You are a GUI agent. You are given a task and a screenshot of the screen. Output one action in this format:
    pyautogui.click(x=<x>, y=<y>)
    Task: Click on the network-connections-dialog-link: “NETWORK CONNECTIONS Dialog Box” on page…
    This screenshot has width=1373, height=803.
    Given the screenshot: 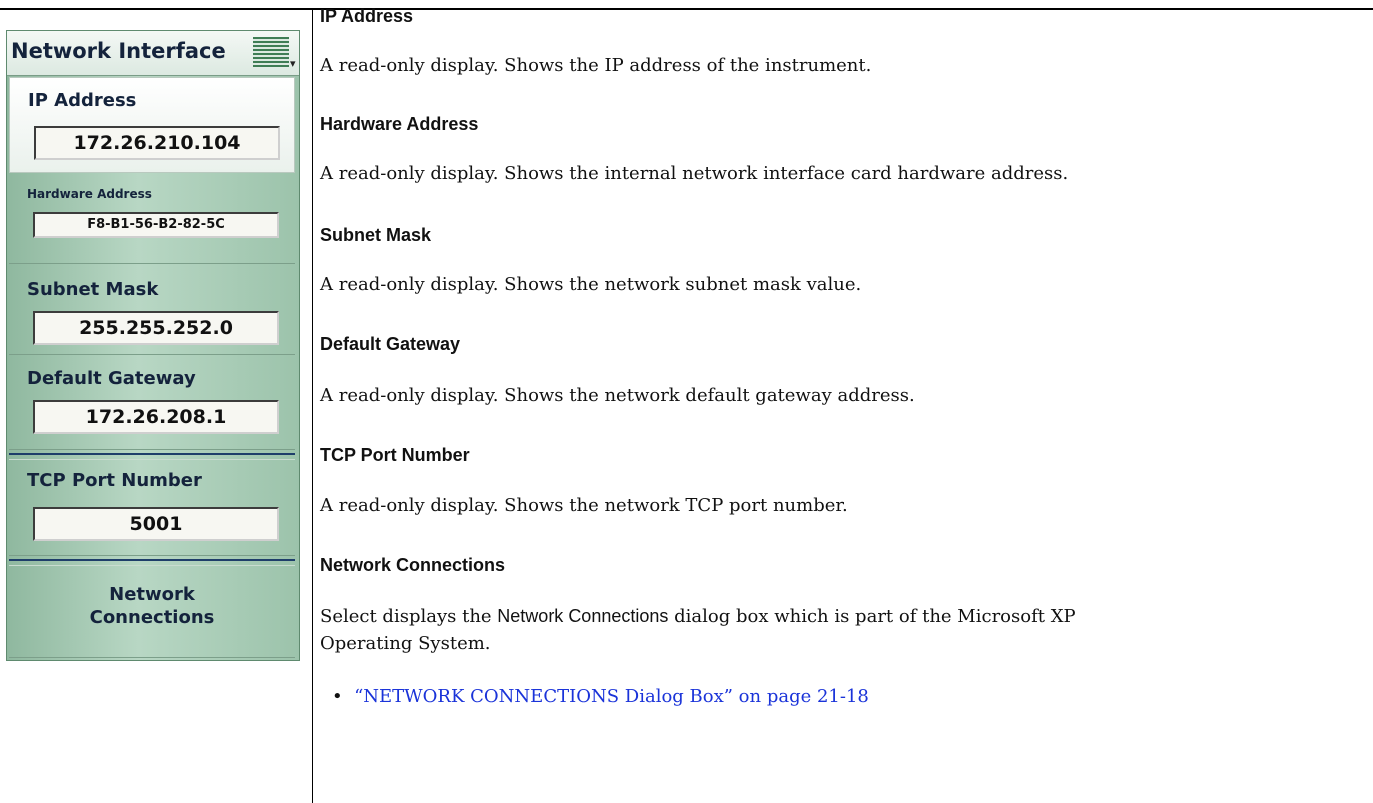 What is the action you would take?
    pyautogui.click(x=611, y=696)
    